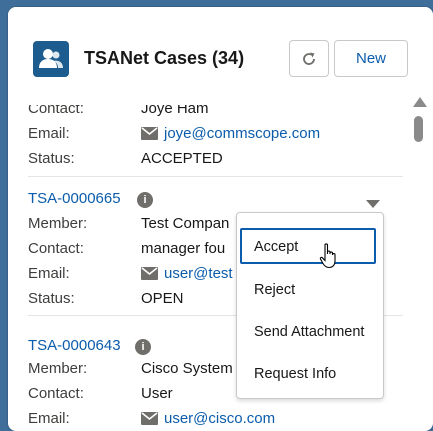  I want to click on scroll-thumb, so click(418, 129).